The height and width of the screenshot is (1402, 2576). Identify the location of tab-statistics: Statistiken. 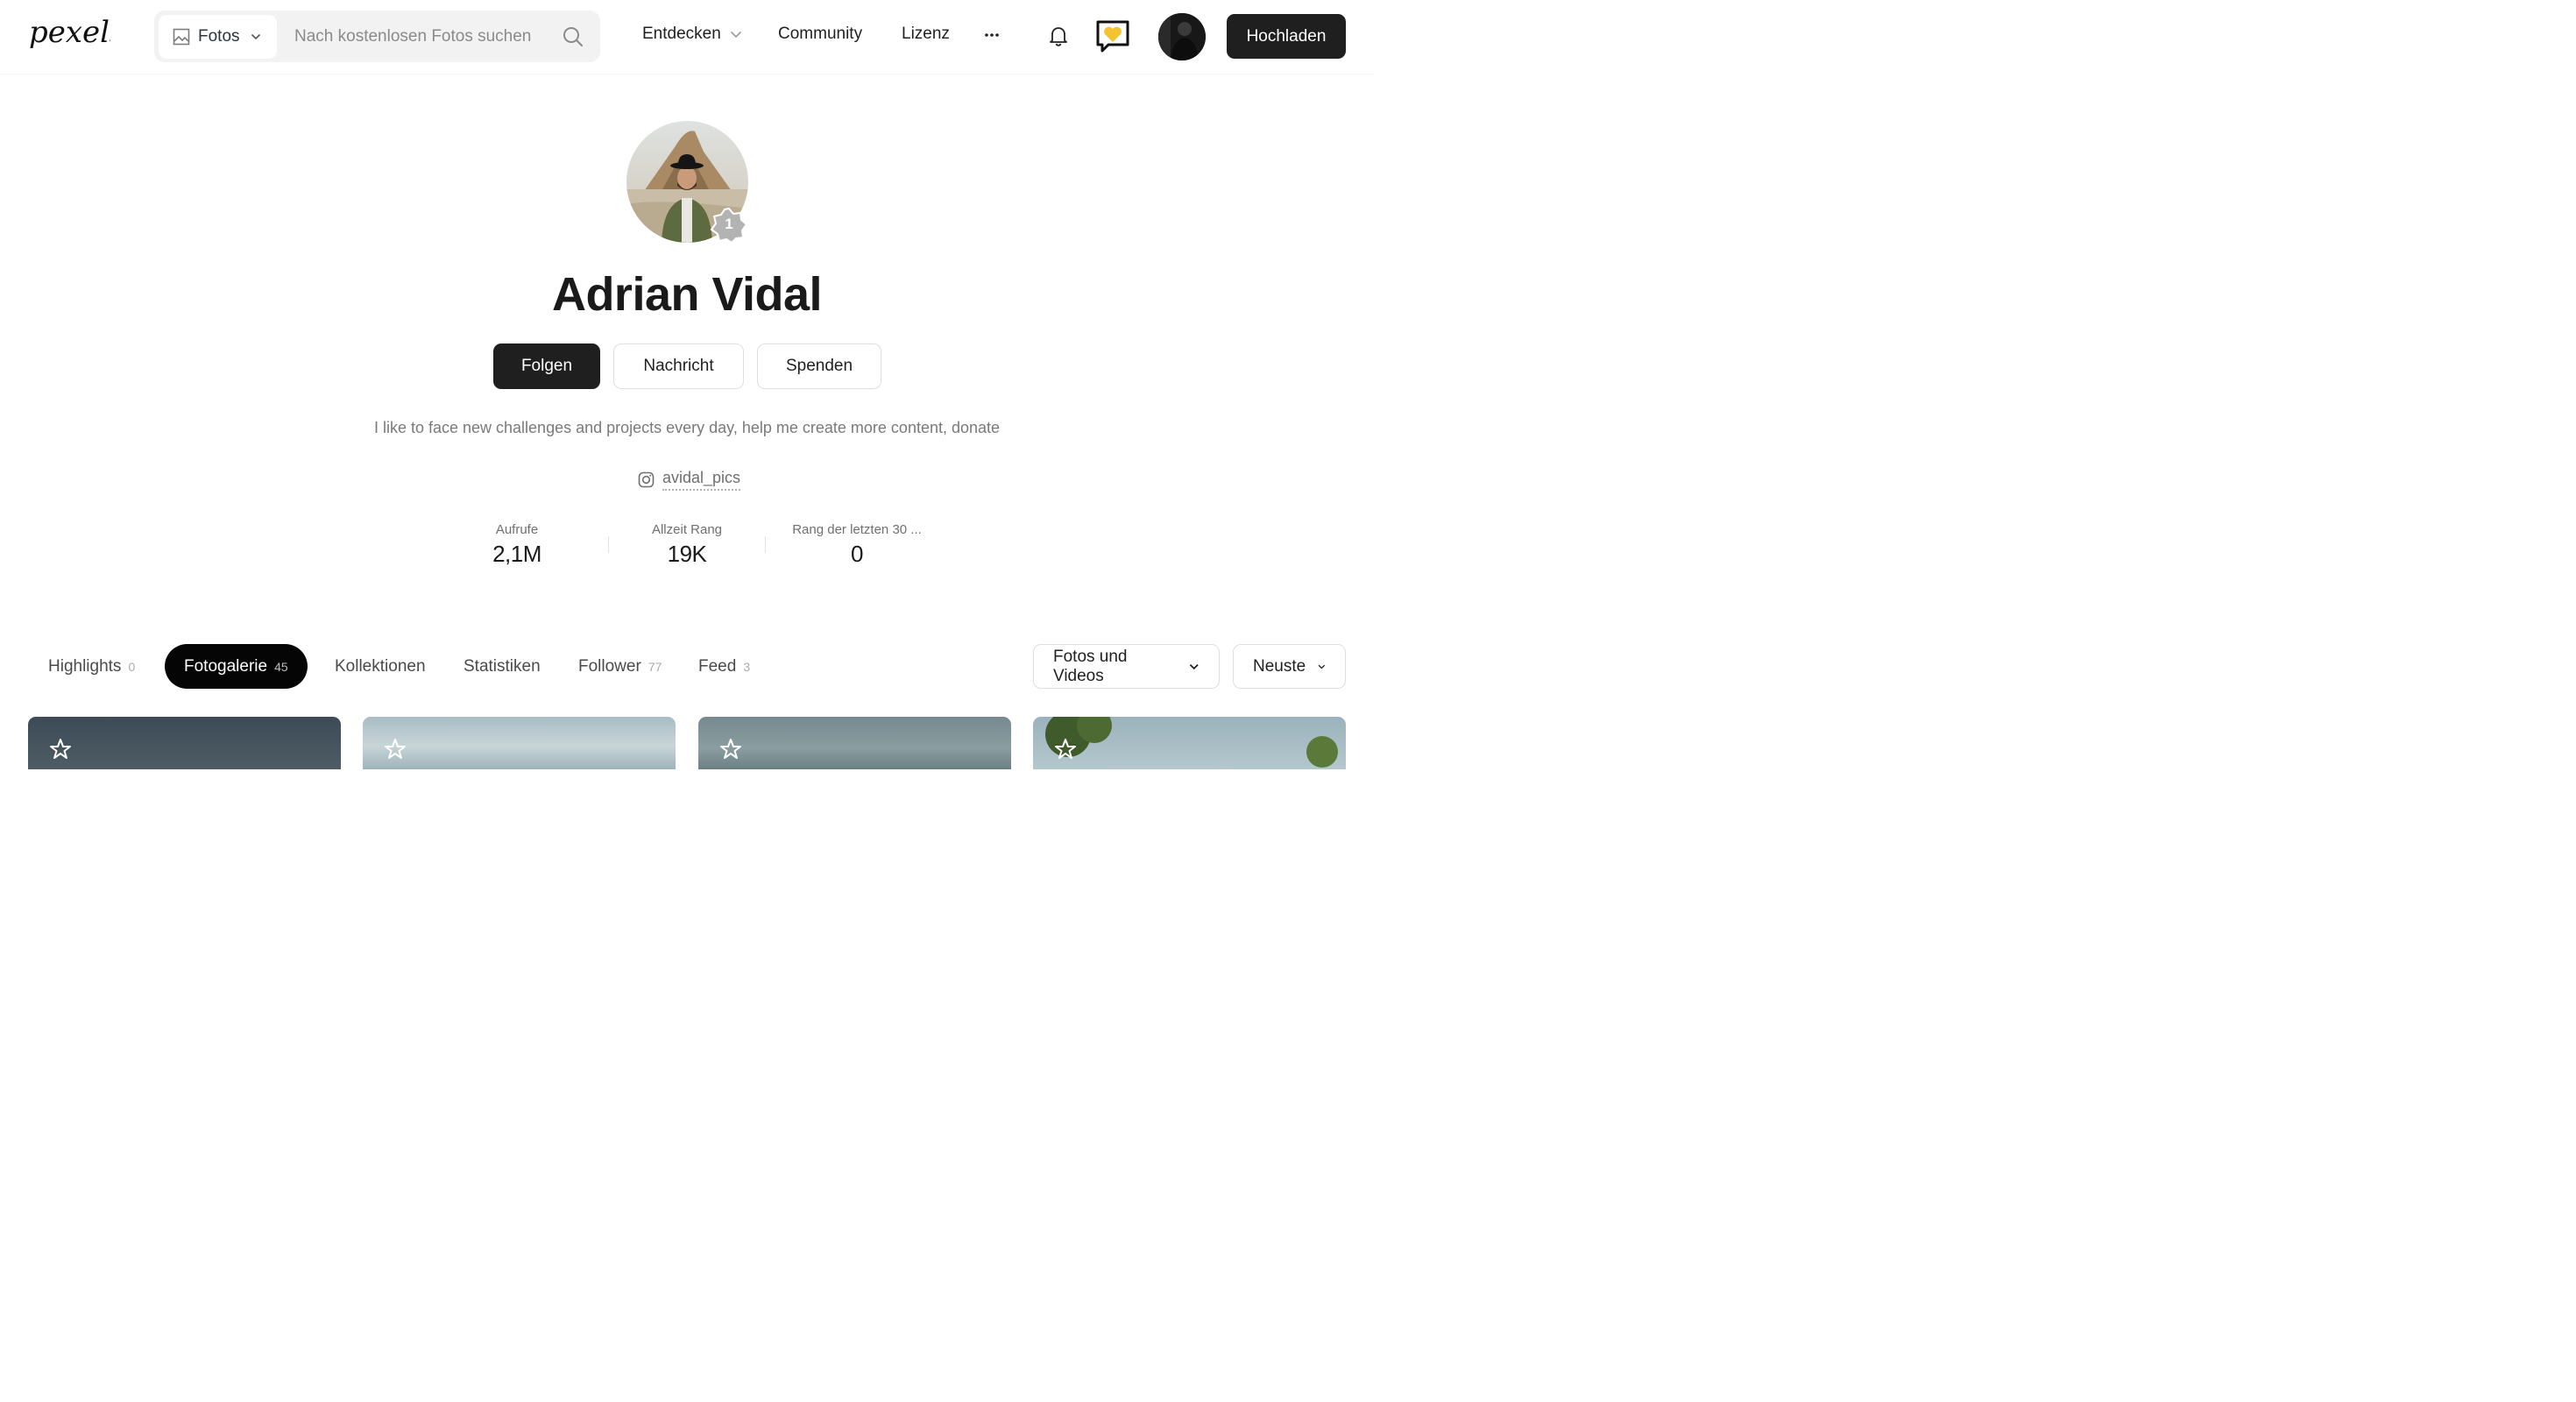
(502, 666).